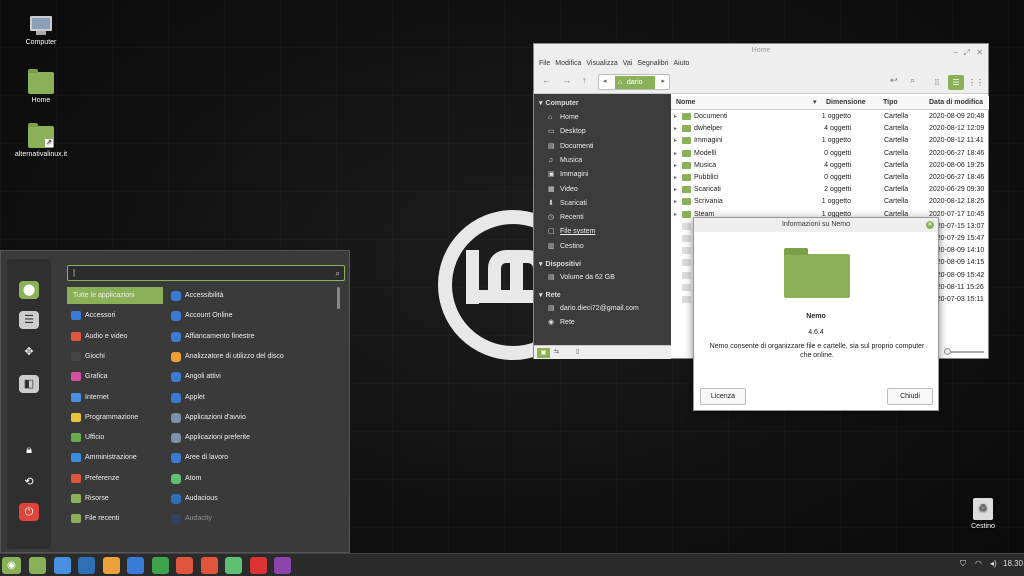  What do you see at coordinates (967, 53) in the screenshot?
I see `maximize-icon: ⤢` at bounding box center [967, 53].